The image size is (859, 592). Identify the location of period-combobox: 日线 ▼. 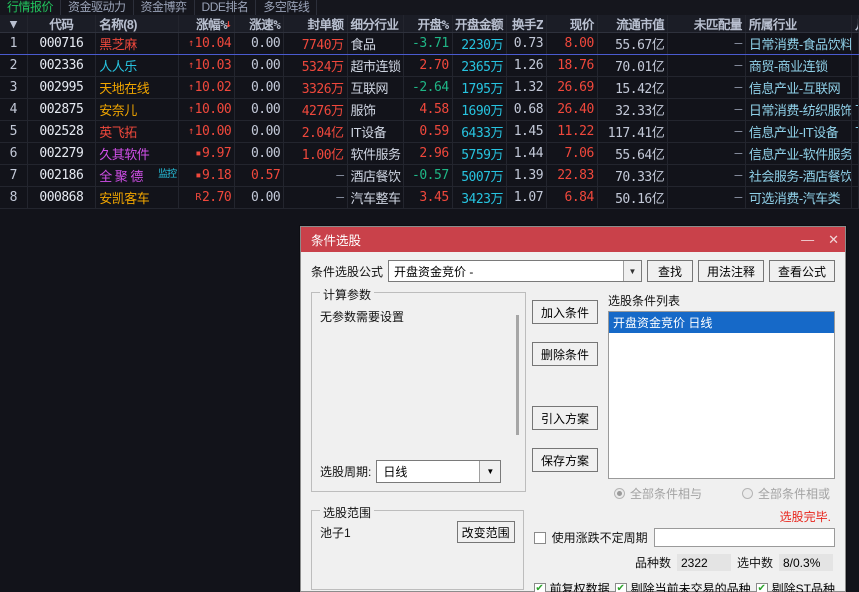
(439, 471).